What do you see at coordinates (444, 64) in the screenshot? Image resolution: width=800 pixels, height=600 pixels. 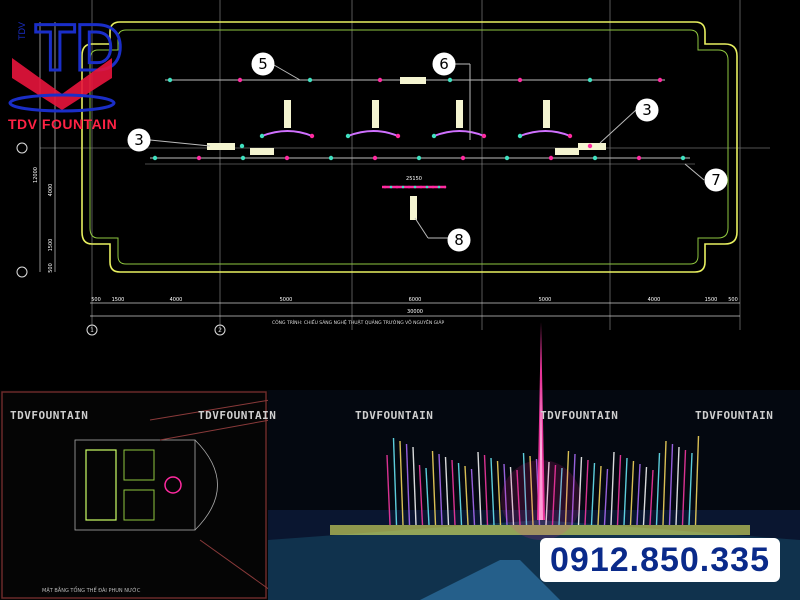 I see `callout-6-label: 6` at bounding box center [444, 64].